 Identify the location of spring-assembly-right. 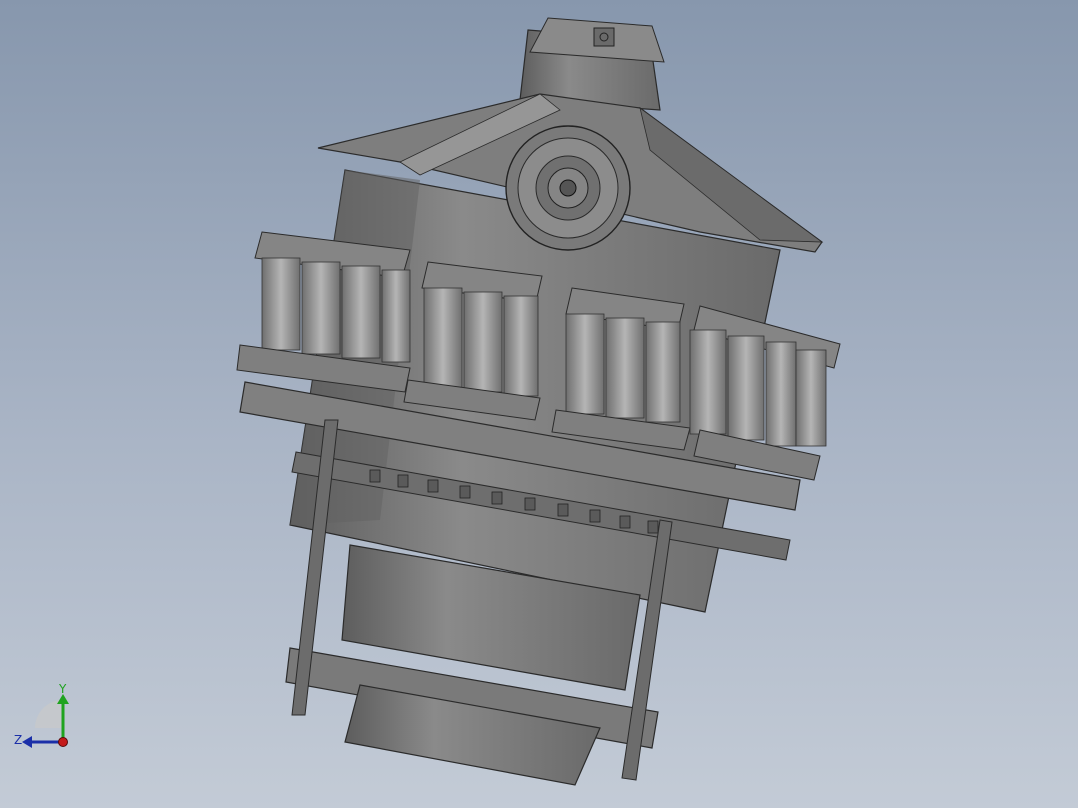
(765, 393).